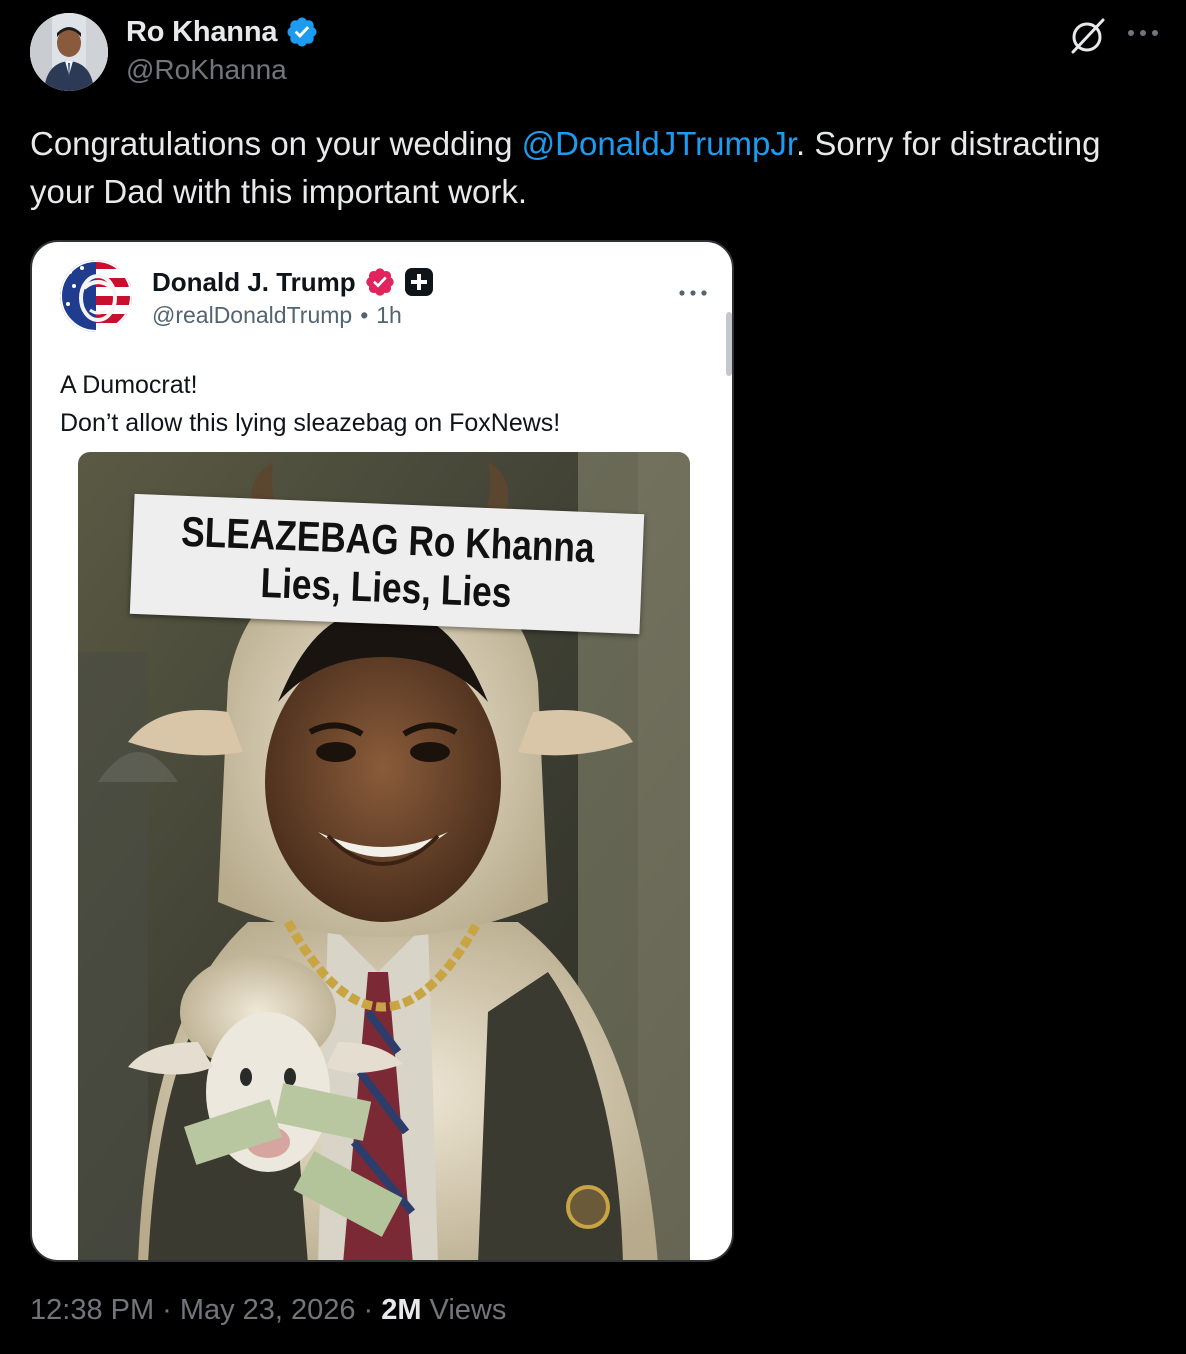 Image resolution: width=1186 pixels, height=1354 pixels. I want to click on mention-link: @DonaldJTrumpJr, so click(659, 143).